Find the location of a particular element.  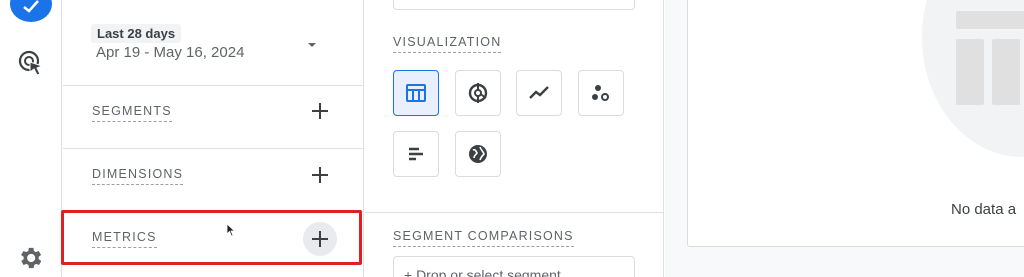

settings-gear-icon is located at coordinates (31, 259).